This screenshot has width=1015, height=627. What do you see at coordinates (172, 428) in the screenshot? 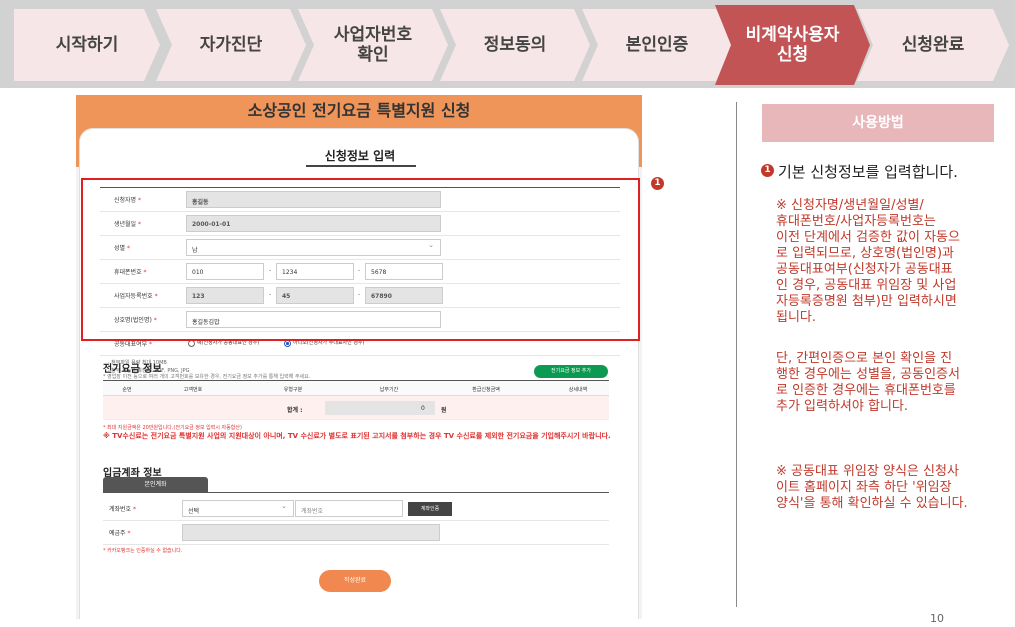
I see `max-support-note: * 최대 지원금액은 20만원입니다.(전기요금 정보 입력시 자동합산)` at bounding box center [172, 428].